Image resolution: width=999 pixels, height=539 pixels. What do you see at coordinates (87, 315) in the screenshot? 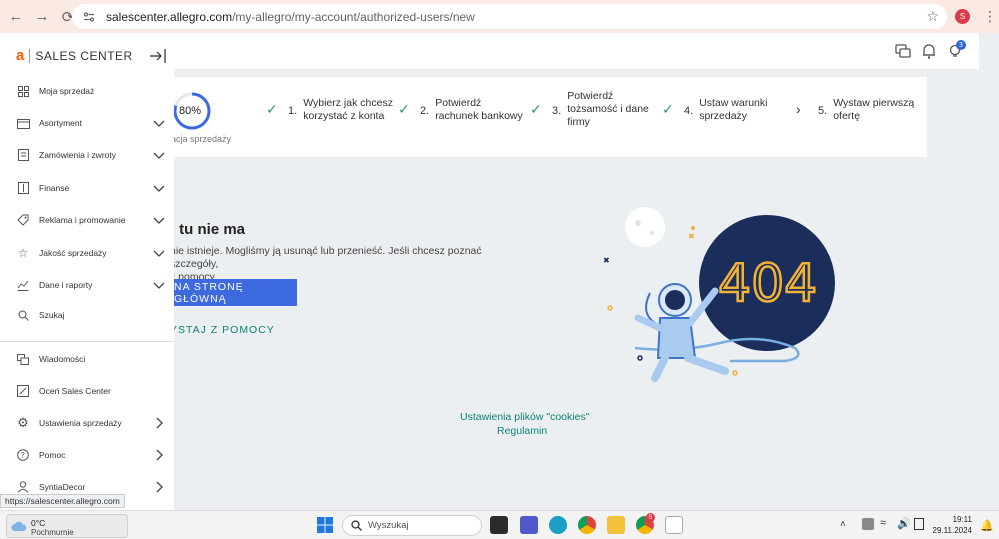
I see `sidebar-item-szukaj: Szukaj` at bounding box center [87, 315].